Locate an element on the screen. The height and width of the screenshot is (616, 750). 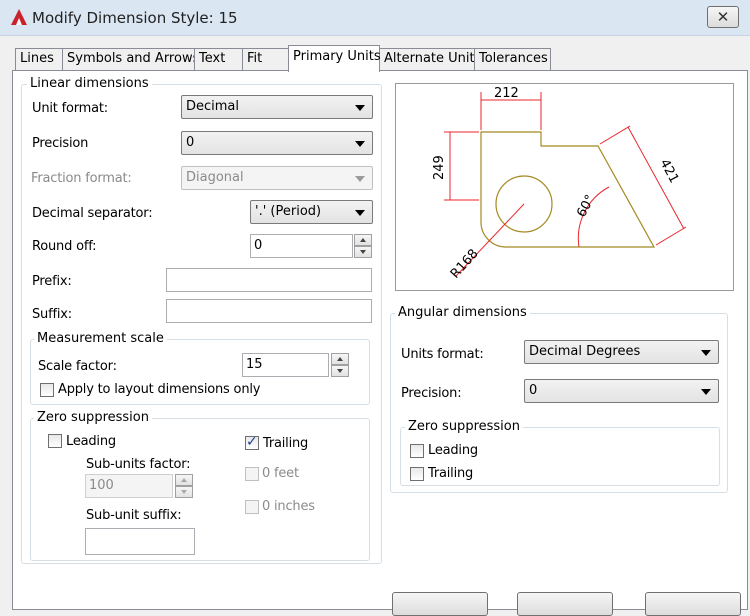
decimal-separator-label: Decimal separator: is located at coordinates (92, 213).